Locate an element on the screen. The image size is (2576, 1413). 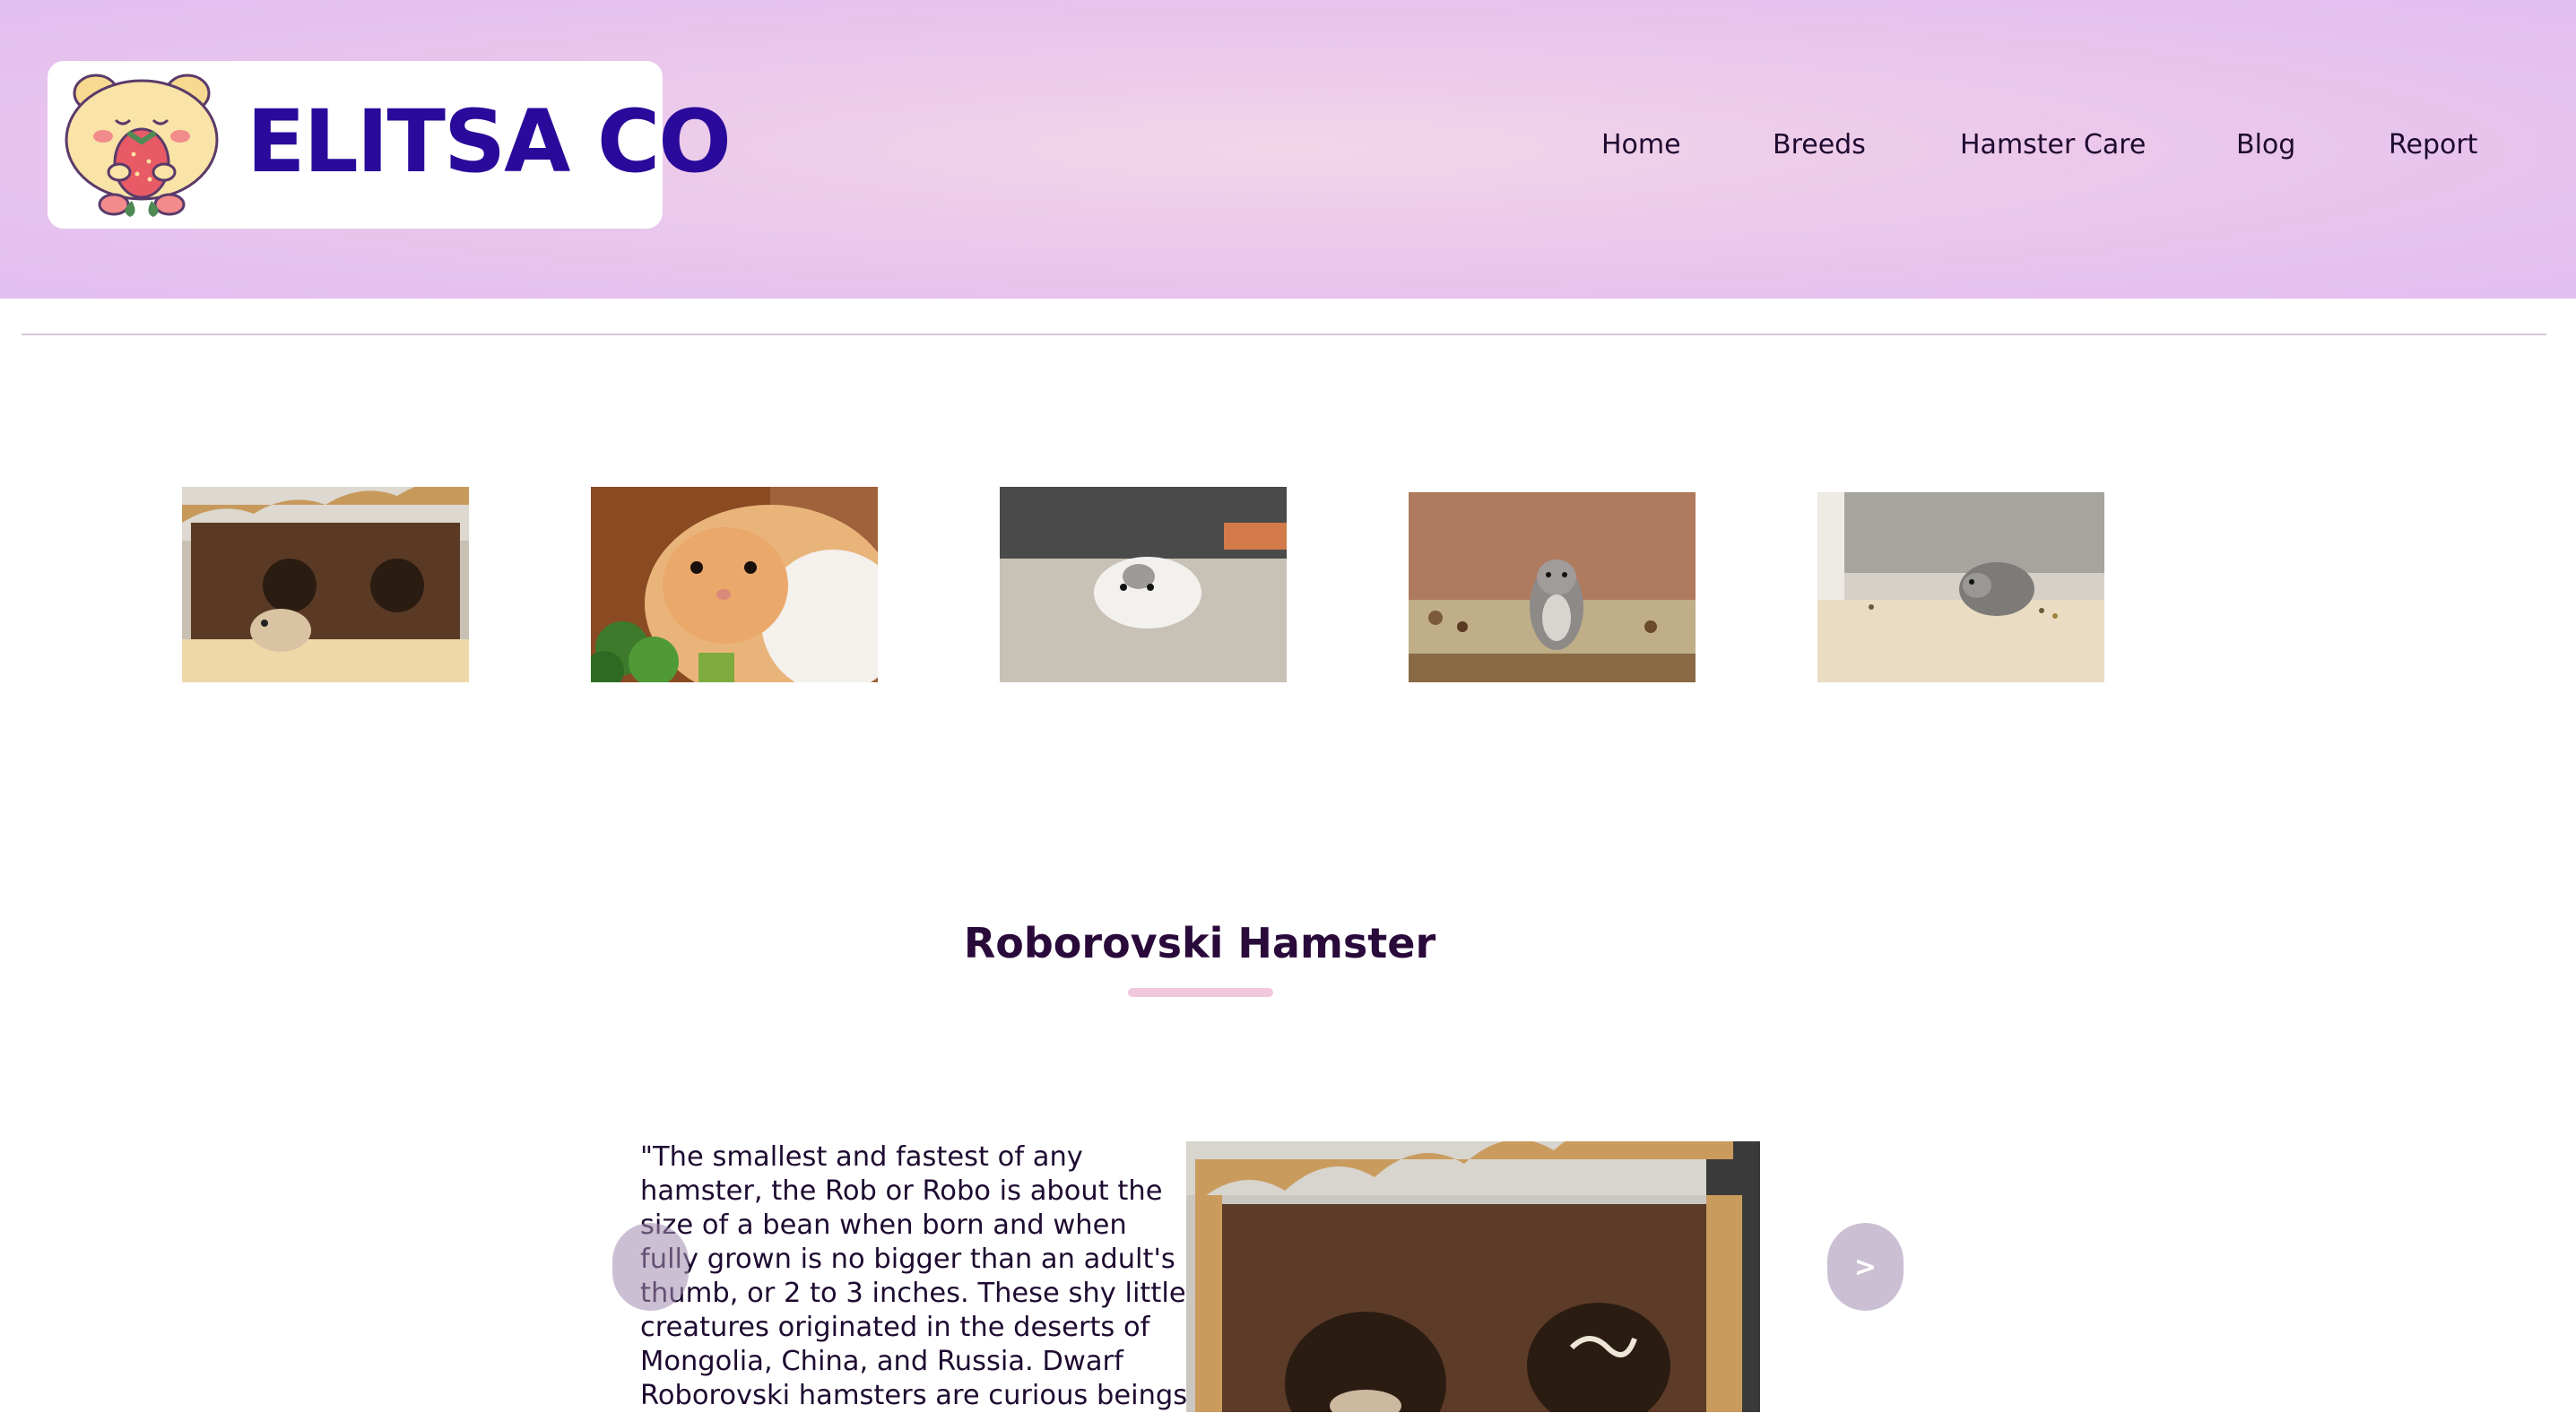
nav-report: Report is located at coordinates (2433, 145).